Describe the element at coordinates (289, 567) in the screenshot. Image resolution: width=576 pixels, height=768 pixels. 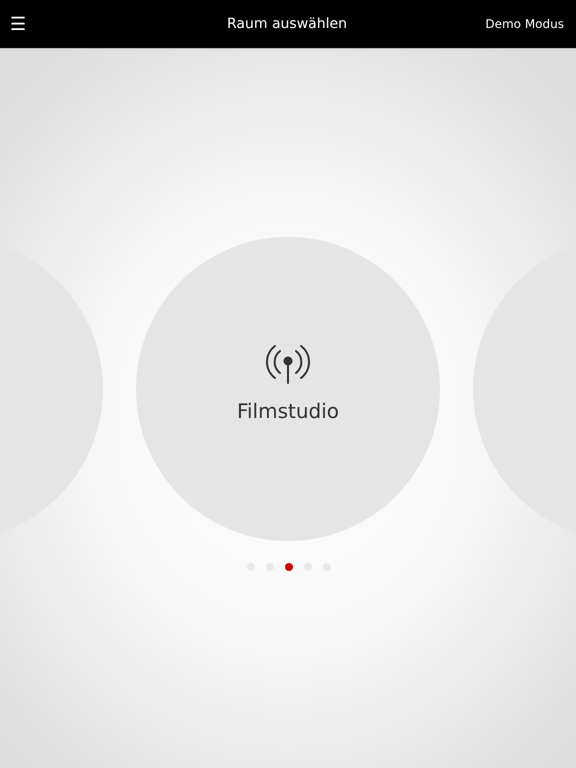
I see `page-dot` at that location.